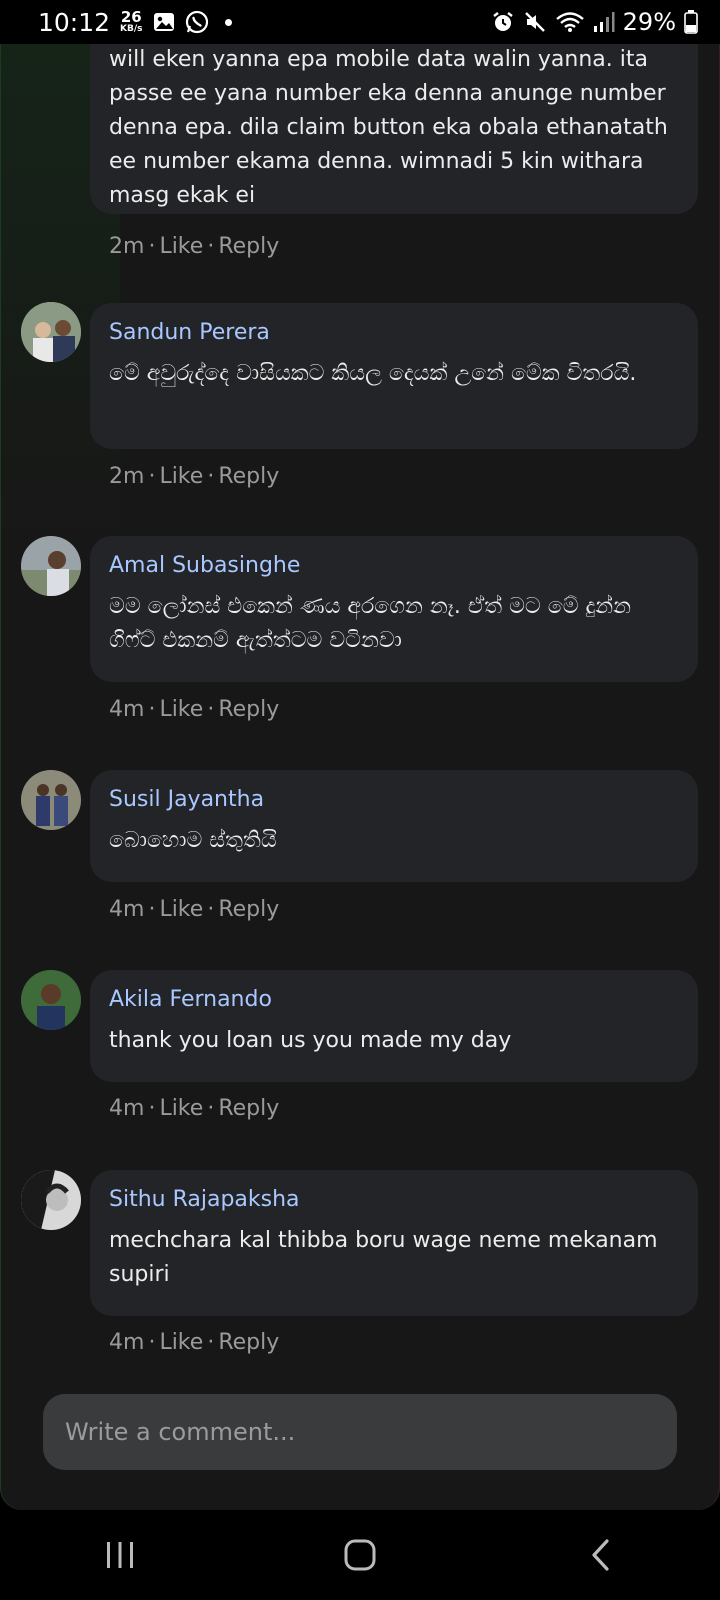 The height and width of the screenshot is (1600, 720). I want to click on alarm-icon, so click(503, 22).